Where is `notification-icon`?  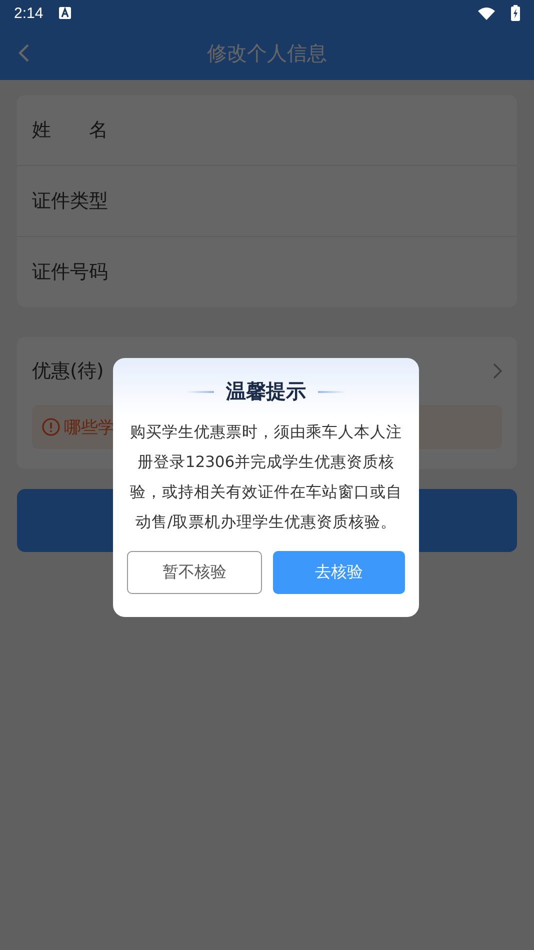
notification-icon is located at coordinates (65, 13).